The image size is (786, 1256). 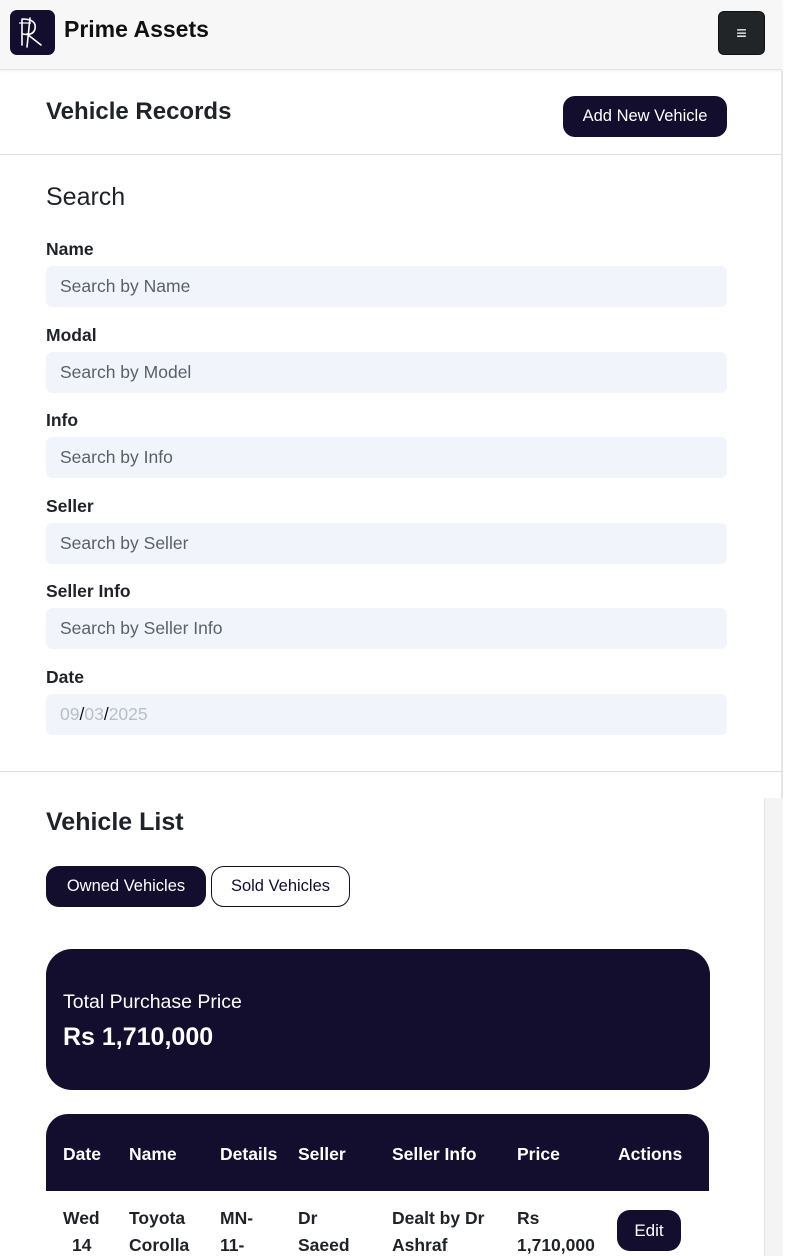 What do you see at coordinates (538, 1154) in the screenshot?
I see `column-header-price: Price` at bounding box center [538, 1154].